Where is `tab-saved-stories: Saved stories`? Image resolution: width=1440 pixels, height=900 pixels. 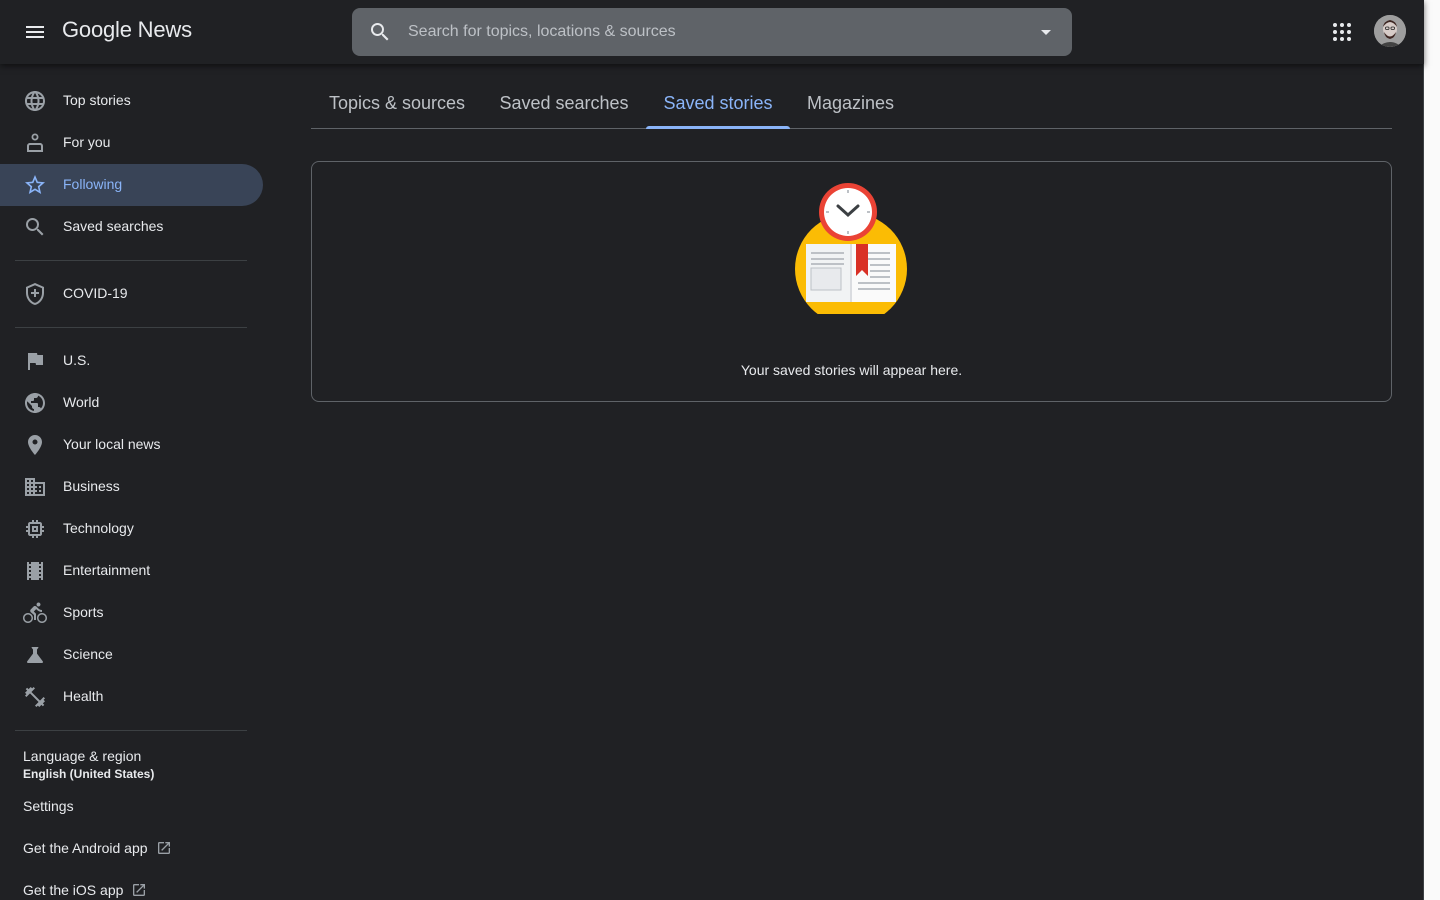
tab-saved-stories: Saved stories is located at coordinates (718, 103).